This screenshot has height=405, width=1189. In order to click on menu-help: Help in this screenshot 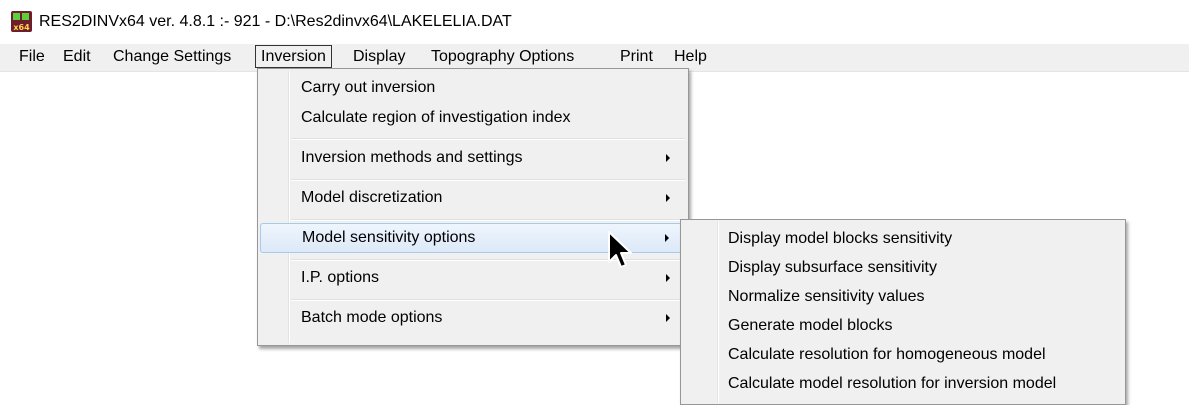, I will do `click(690, 56)`.